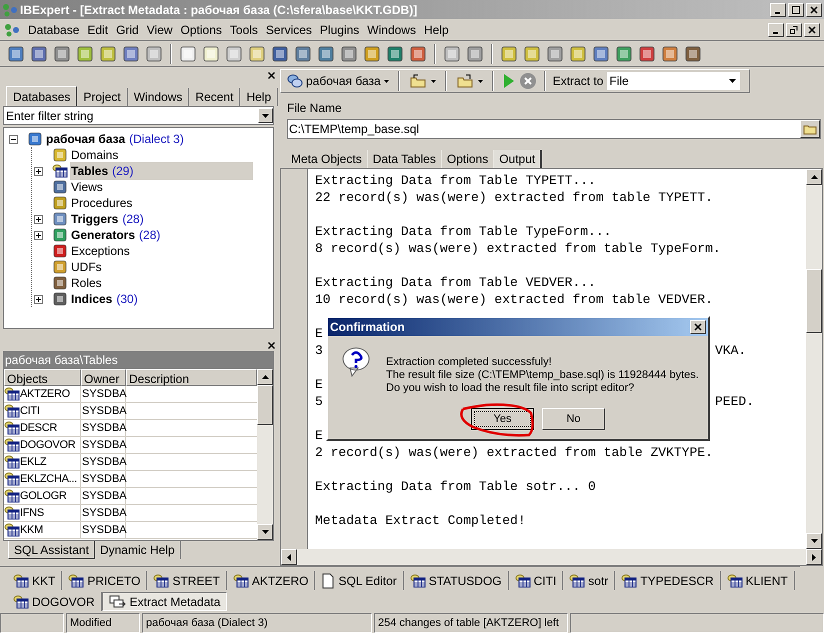 The image size is (824, 633). Describe the element at coordinates (810, 129) in the screenshot. I see `open-folder-button` at that location.